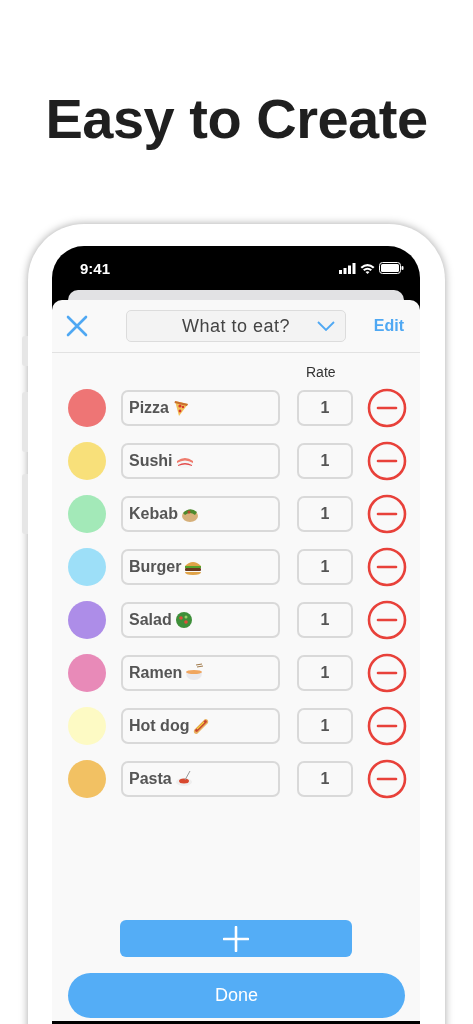  I want to click on item-name: Ramen, so click(156, 673).